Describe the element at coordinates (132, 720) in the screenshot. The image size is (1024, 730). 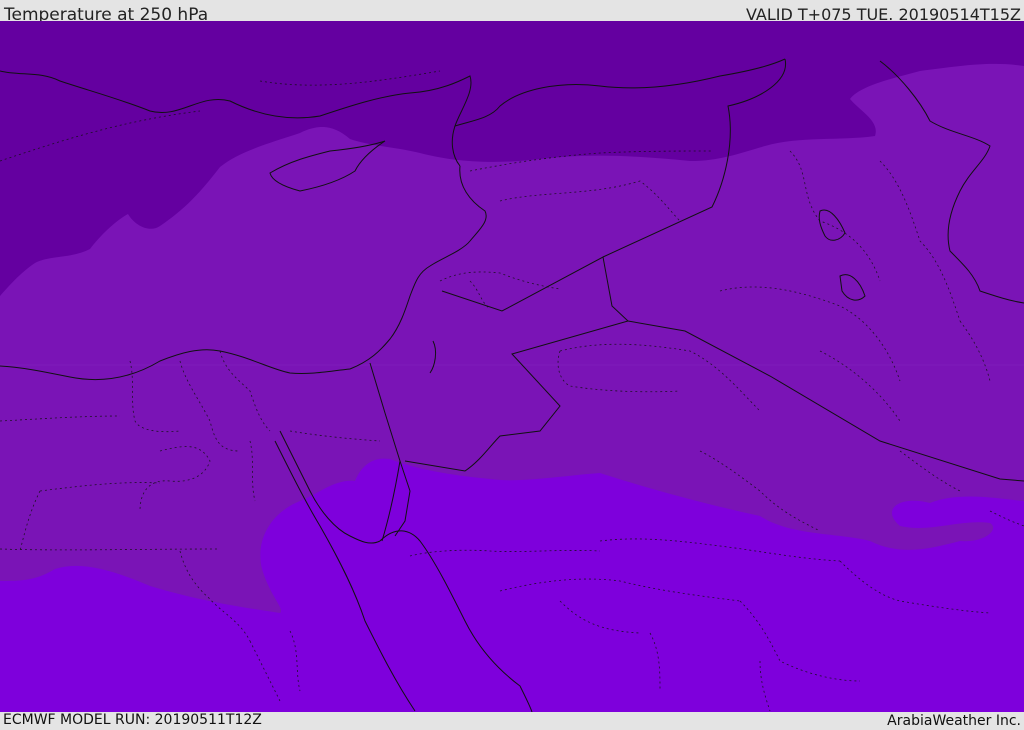
I see `model-run-label: ECMWF MODEL RUN: 20190511T12Z` at that location.